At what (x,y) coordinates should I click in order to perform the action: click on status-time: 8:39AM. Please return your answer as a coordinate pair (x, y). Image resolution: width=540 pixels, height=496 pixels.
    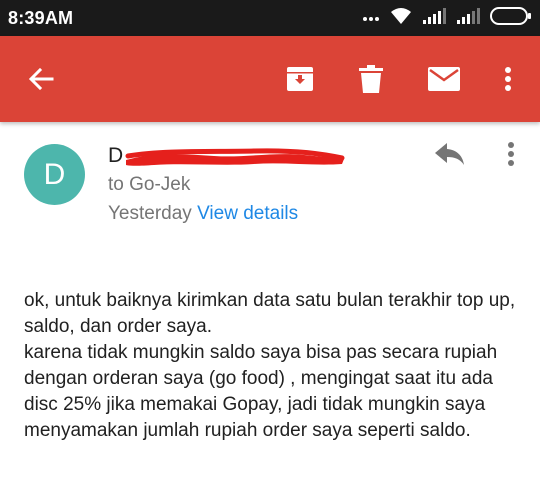
    Looking at the image, I should click on (41, 18).